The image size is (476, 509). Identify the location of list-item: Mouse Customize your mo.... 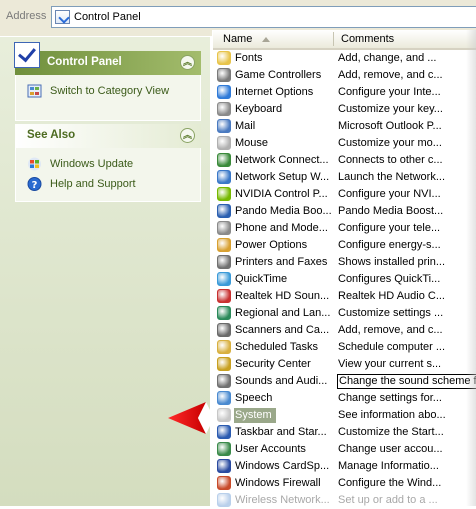
(344, 143).